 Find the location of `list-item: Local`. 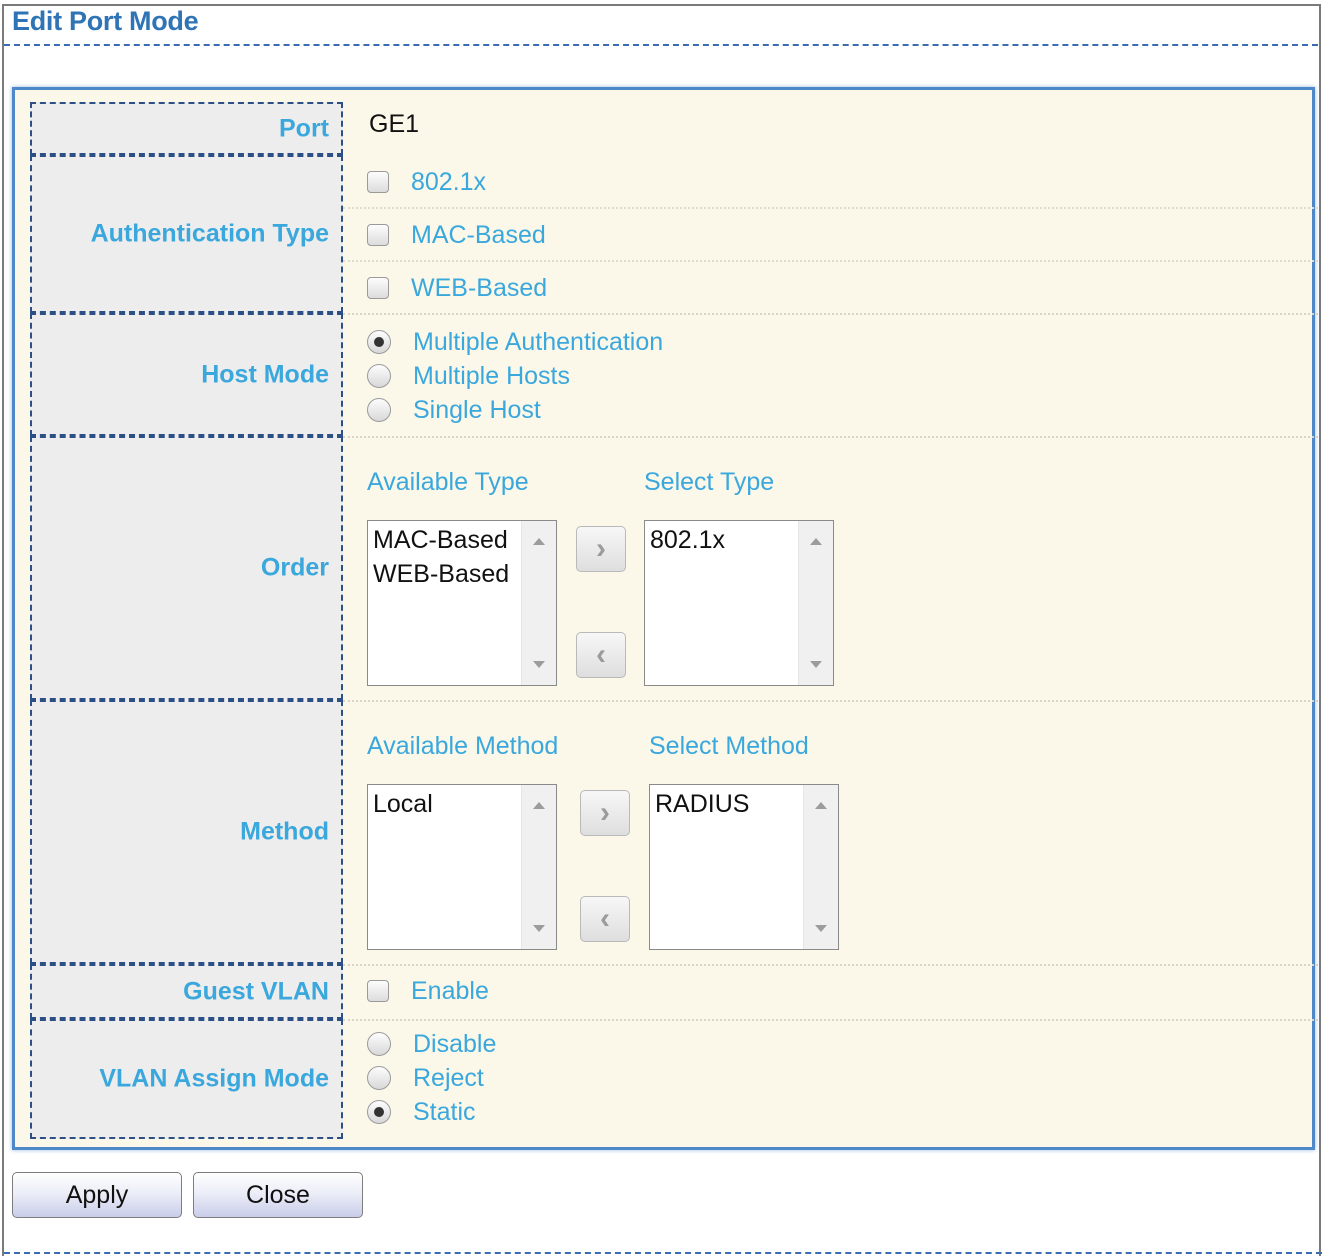

list-item: Local is located at coordinates (403, 804).